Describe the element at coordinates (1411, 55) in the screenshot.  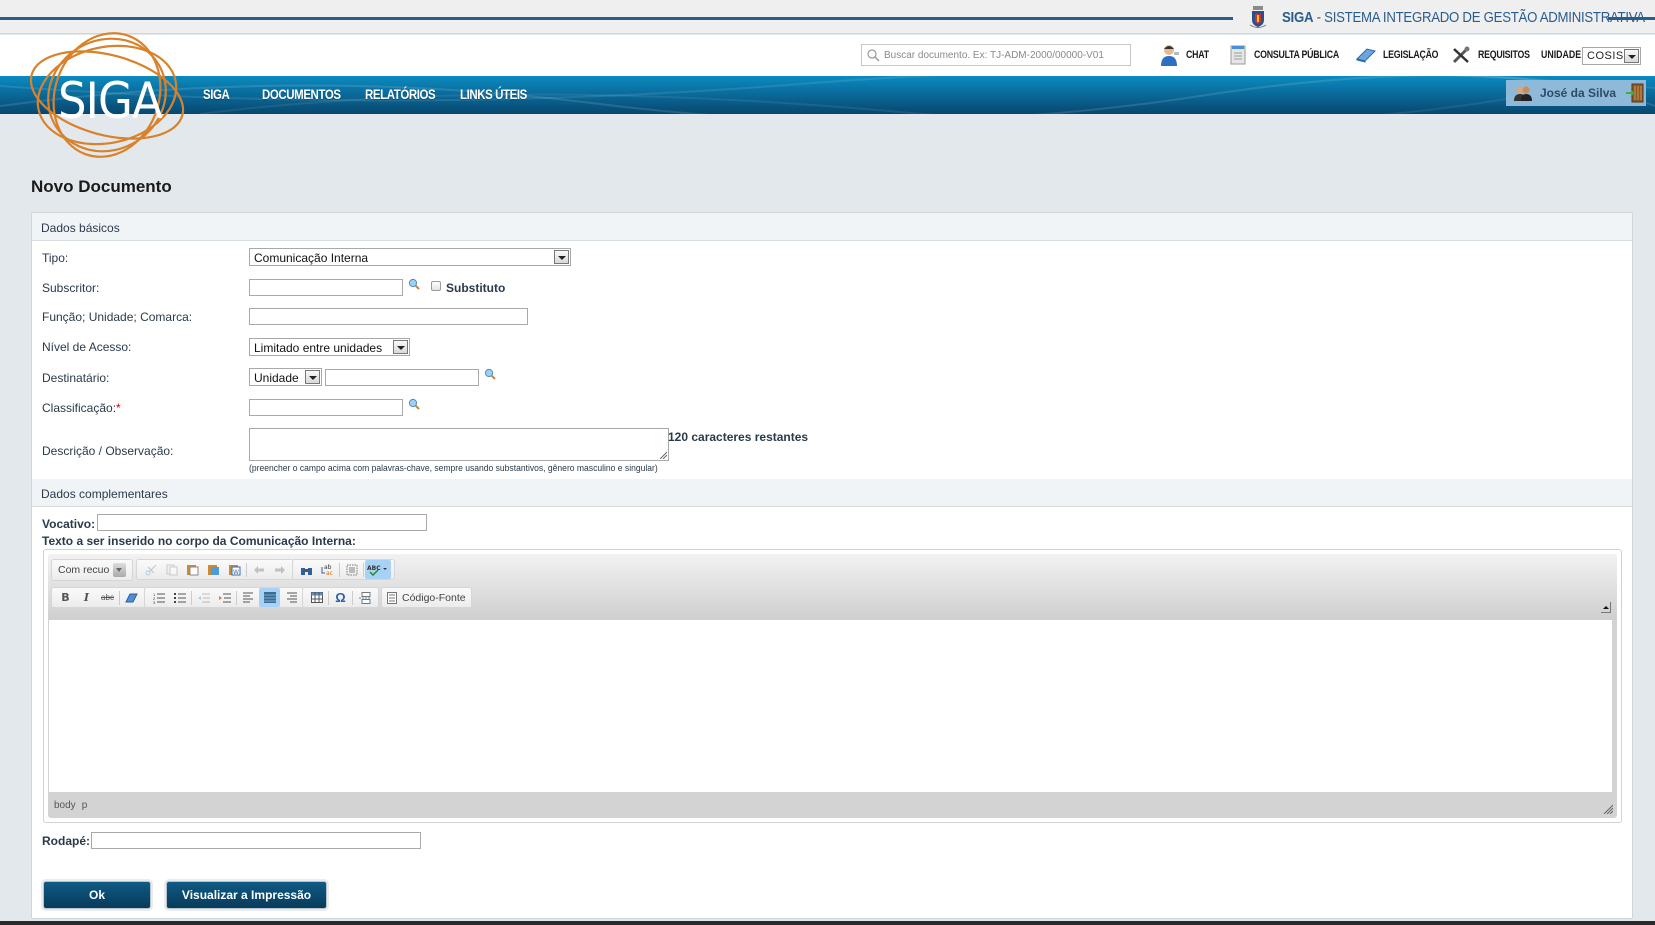
I see `legislacao-label: LEGISLAÇÃO` at that location.